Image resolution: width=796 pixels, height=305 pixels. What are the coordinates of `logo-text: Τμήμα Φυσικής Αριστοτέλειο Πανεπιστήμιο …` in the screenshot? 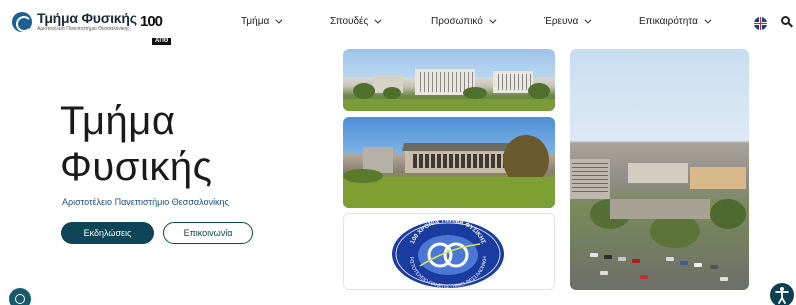 It's located at (87, 21).